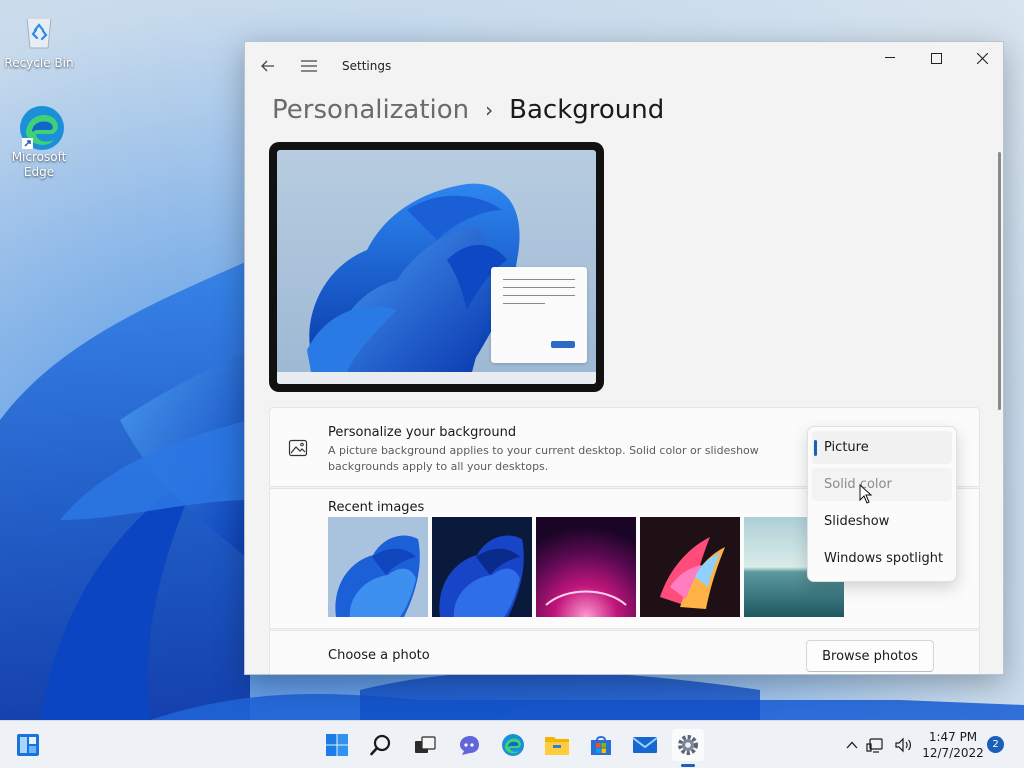 The image size is (1024, 768). What do you see at coordinates (39, 31) in the screenshot?
I see `recycle-bin-icon` at bounding box center [39, 31].